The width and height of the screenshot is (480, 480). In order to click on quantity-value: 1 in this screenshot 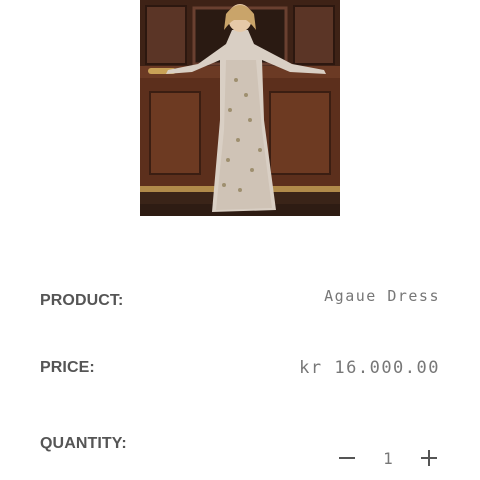, I will do `click(388, 458)`.